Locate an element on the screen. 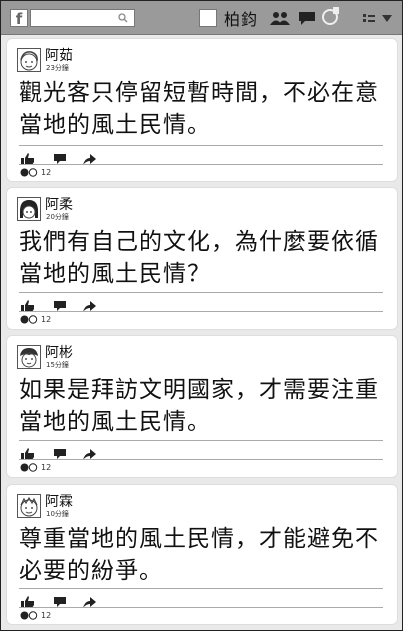 The height and width of the screenshot is (631, 403). user-avatar is located at coordinates (208, 18).